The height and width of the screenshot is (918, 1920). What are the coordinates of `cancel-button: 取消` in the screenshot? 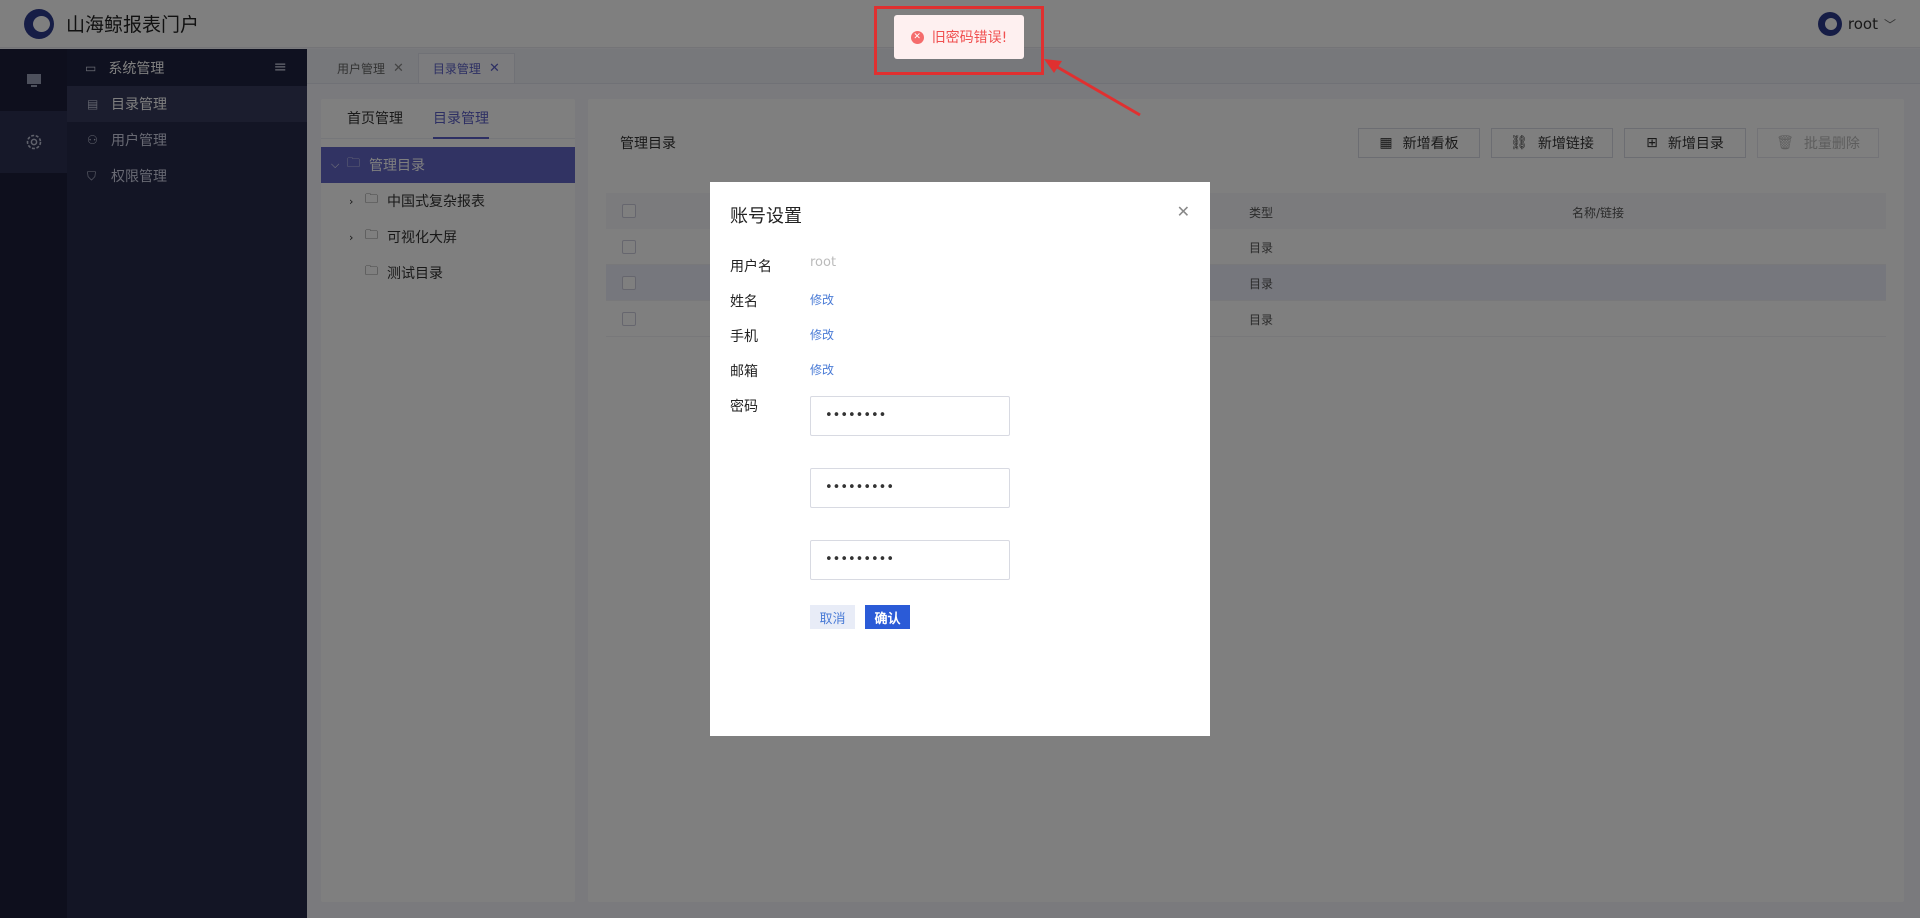 It's located at (832, 617).